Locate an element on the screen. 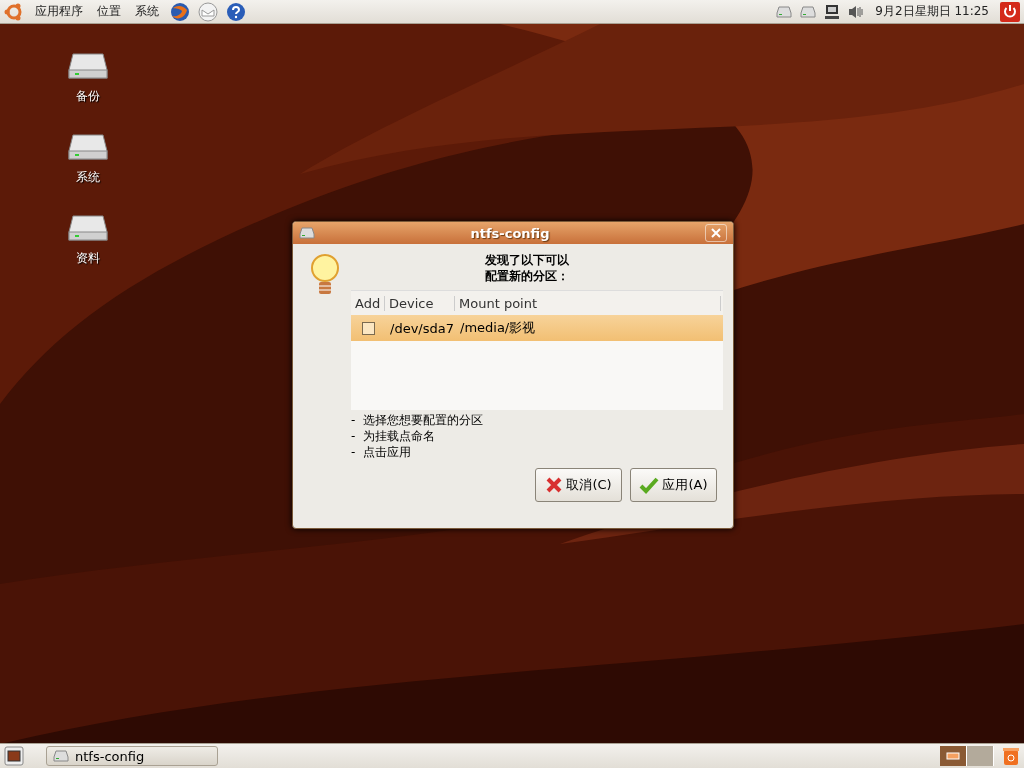 The image size is (1024, 768). power-icon is located at coordinates (1010, 11).